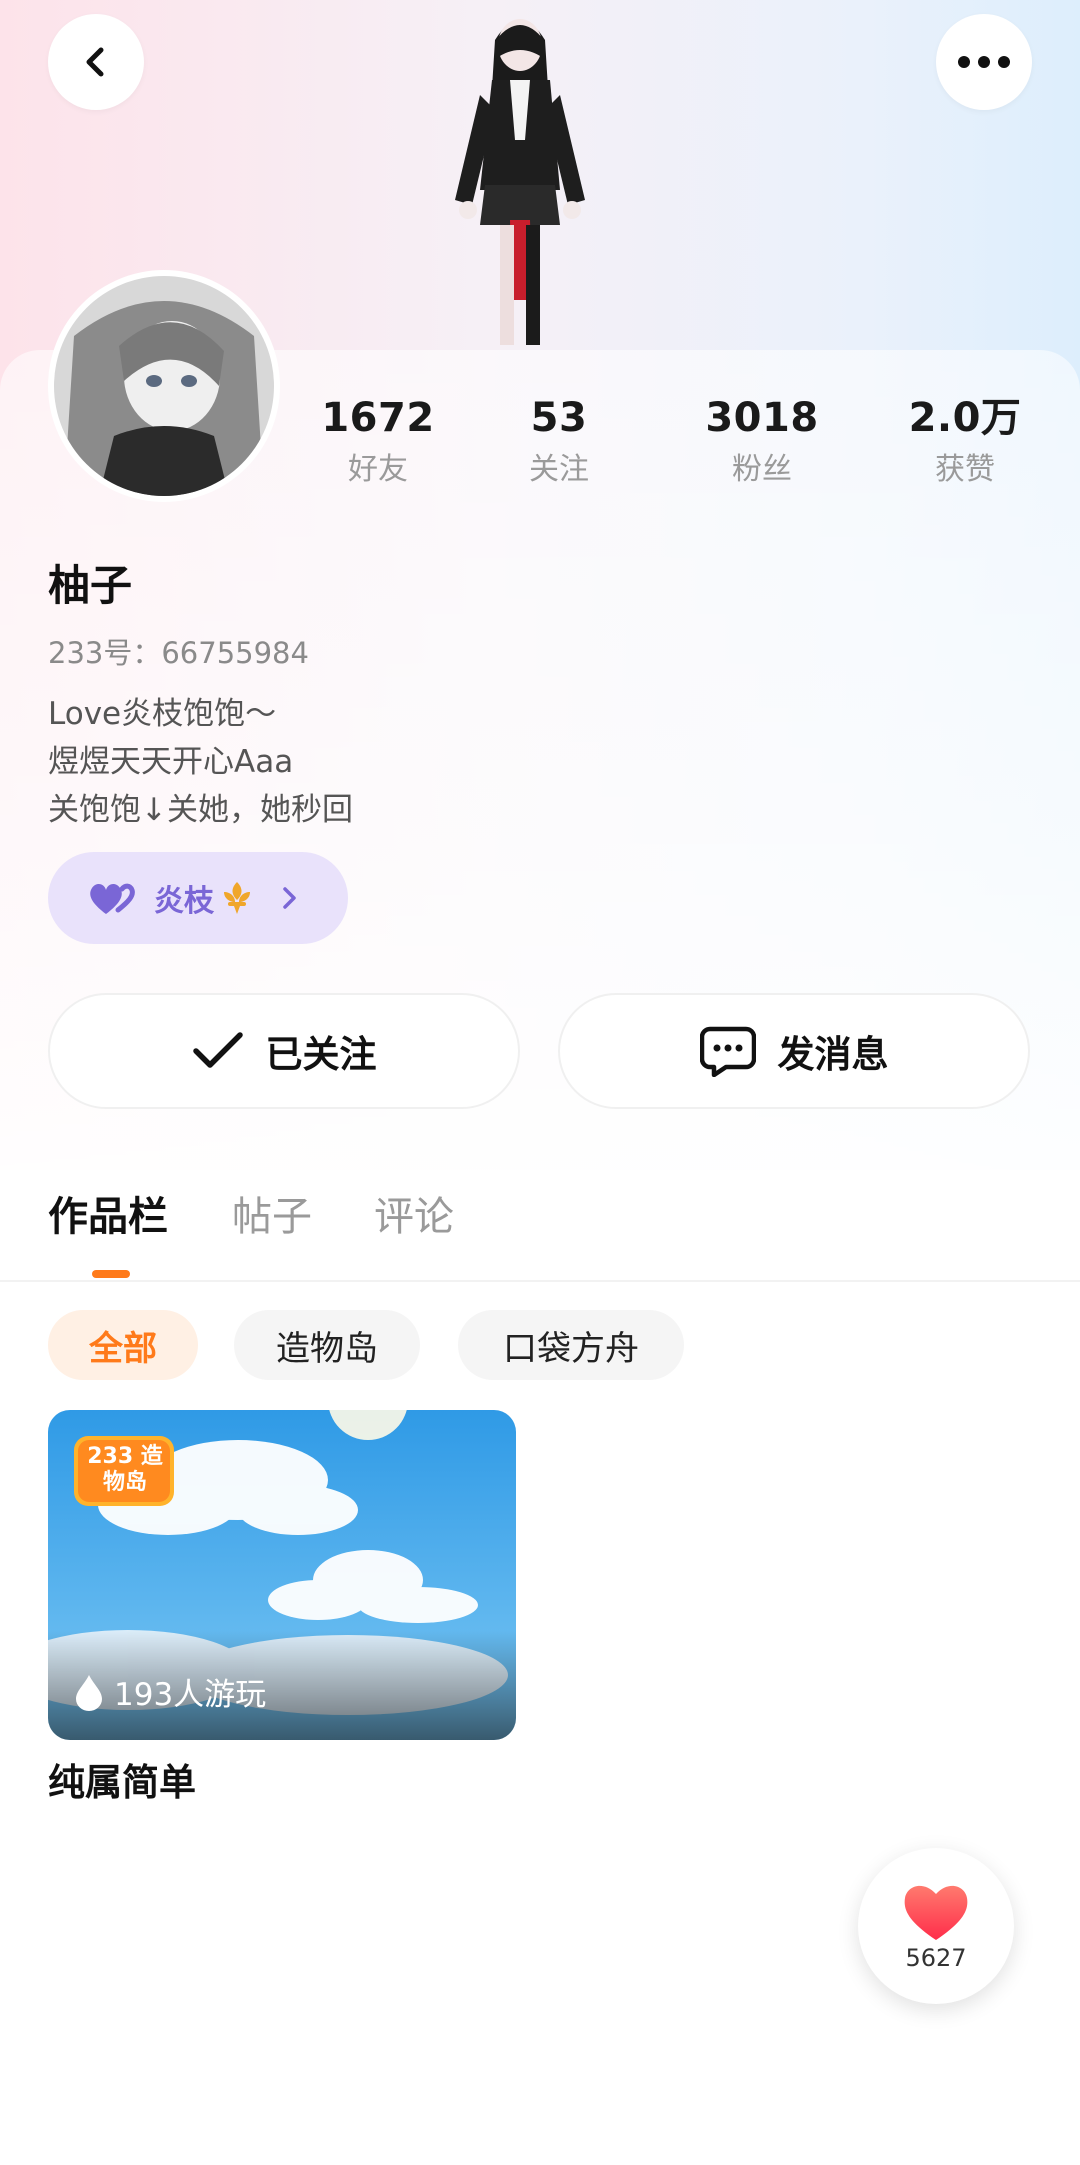 The image size is (1080, 2165). I want to click on active-tab-indicator, so click(111, 1274).